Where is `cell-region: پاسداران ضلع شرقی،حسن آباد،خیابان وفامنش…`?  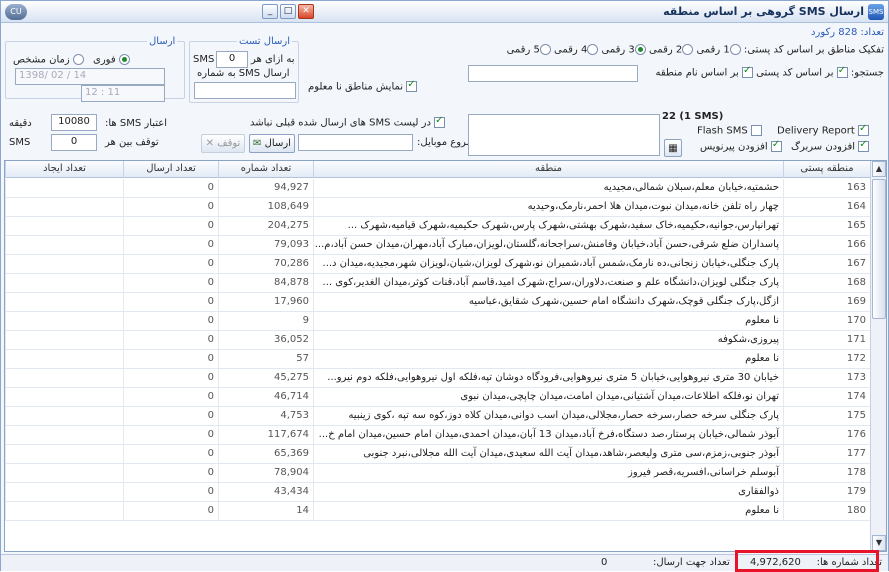 cell-region: پاسداران ضلع شرقی،حسن آباد،خیابان وفامنش… is located at coordinates (548, 245).